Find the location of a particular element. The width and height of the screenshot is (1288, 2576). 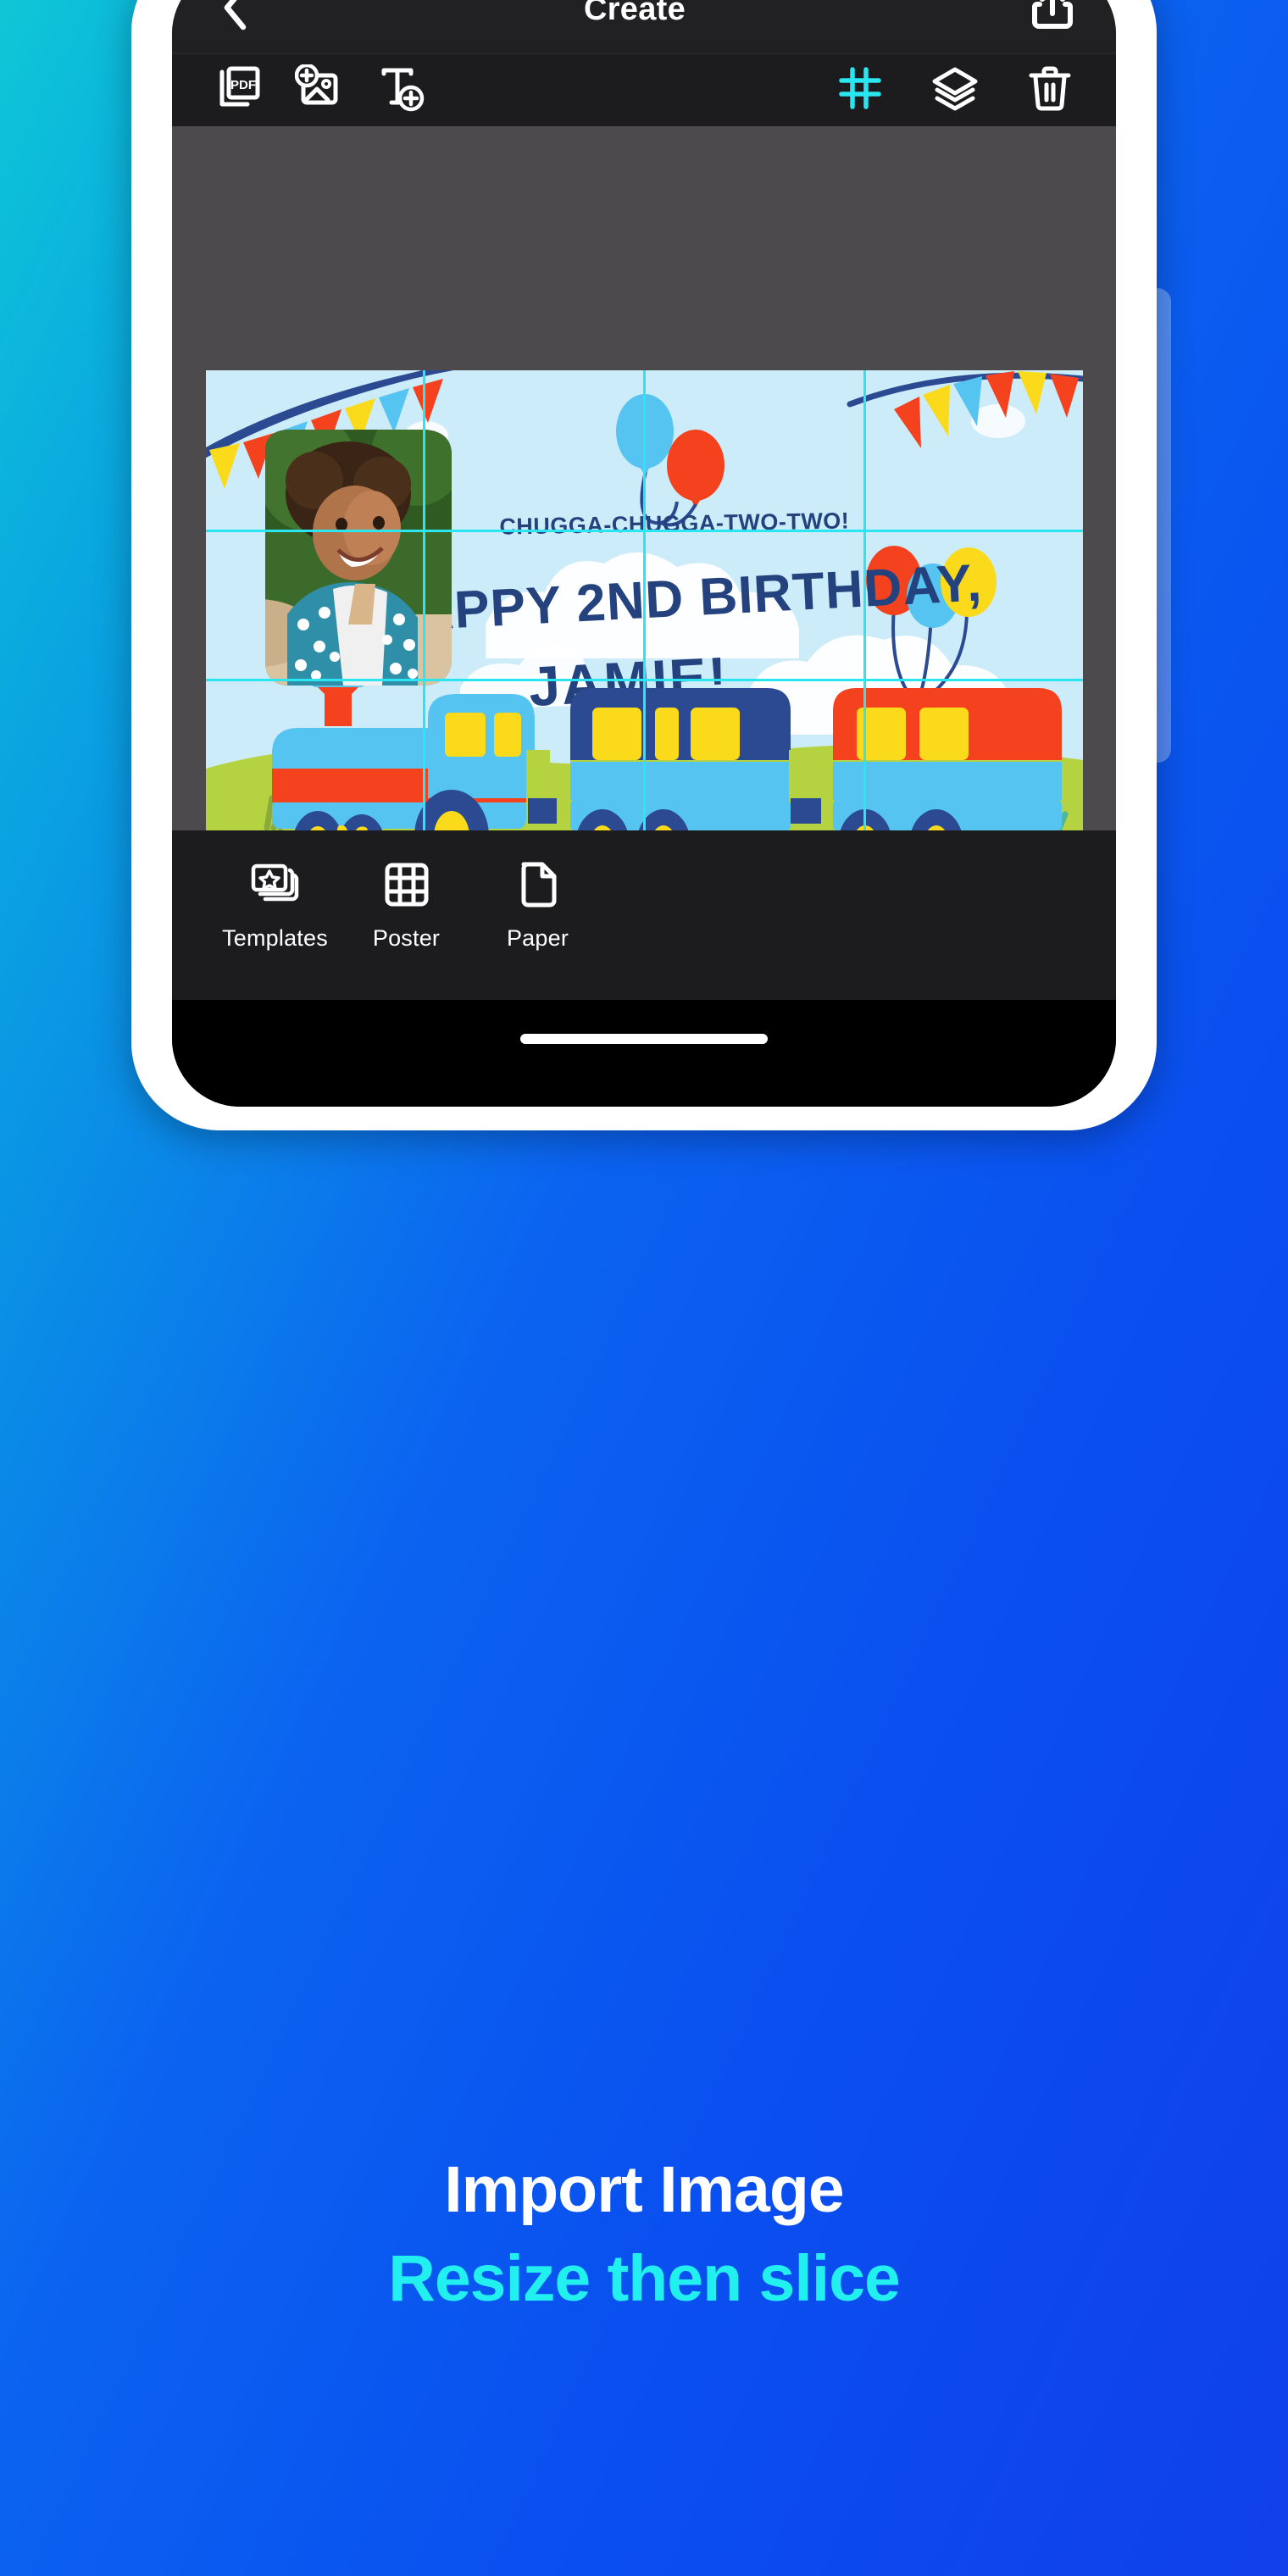

promo-block: Import Image Resize then slice is located at coordinates (644, 2234).